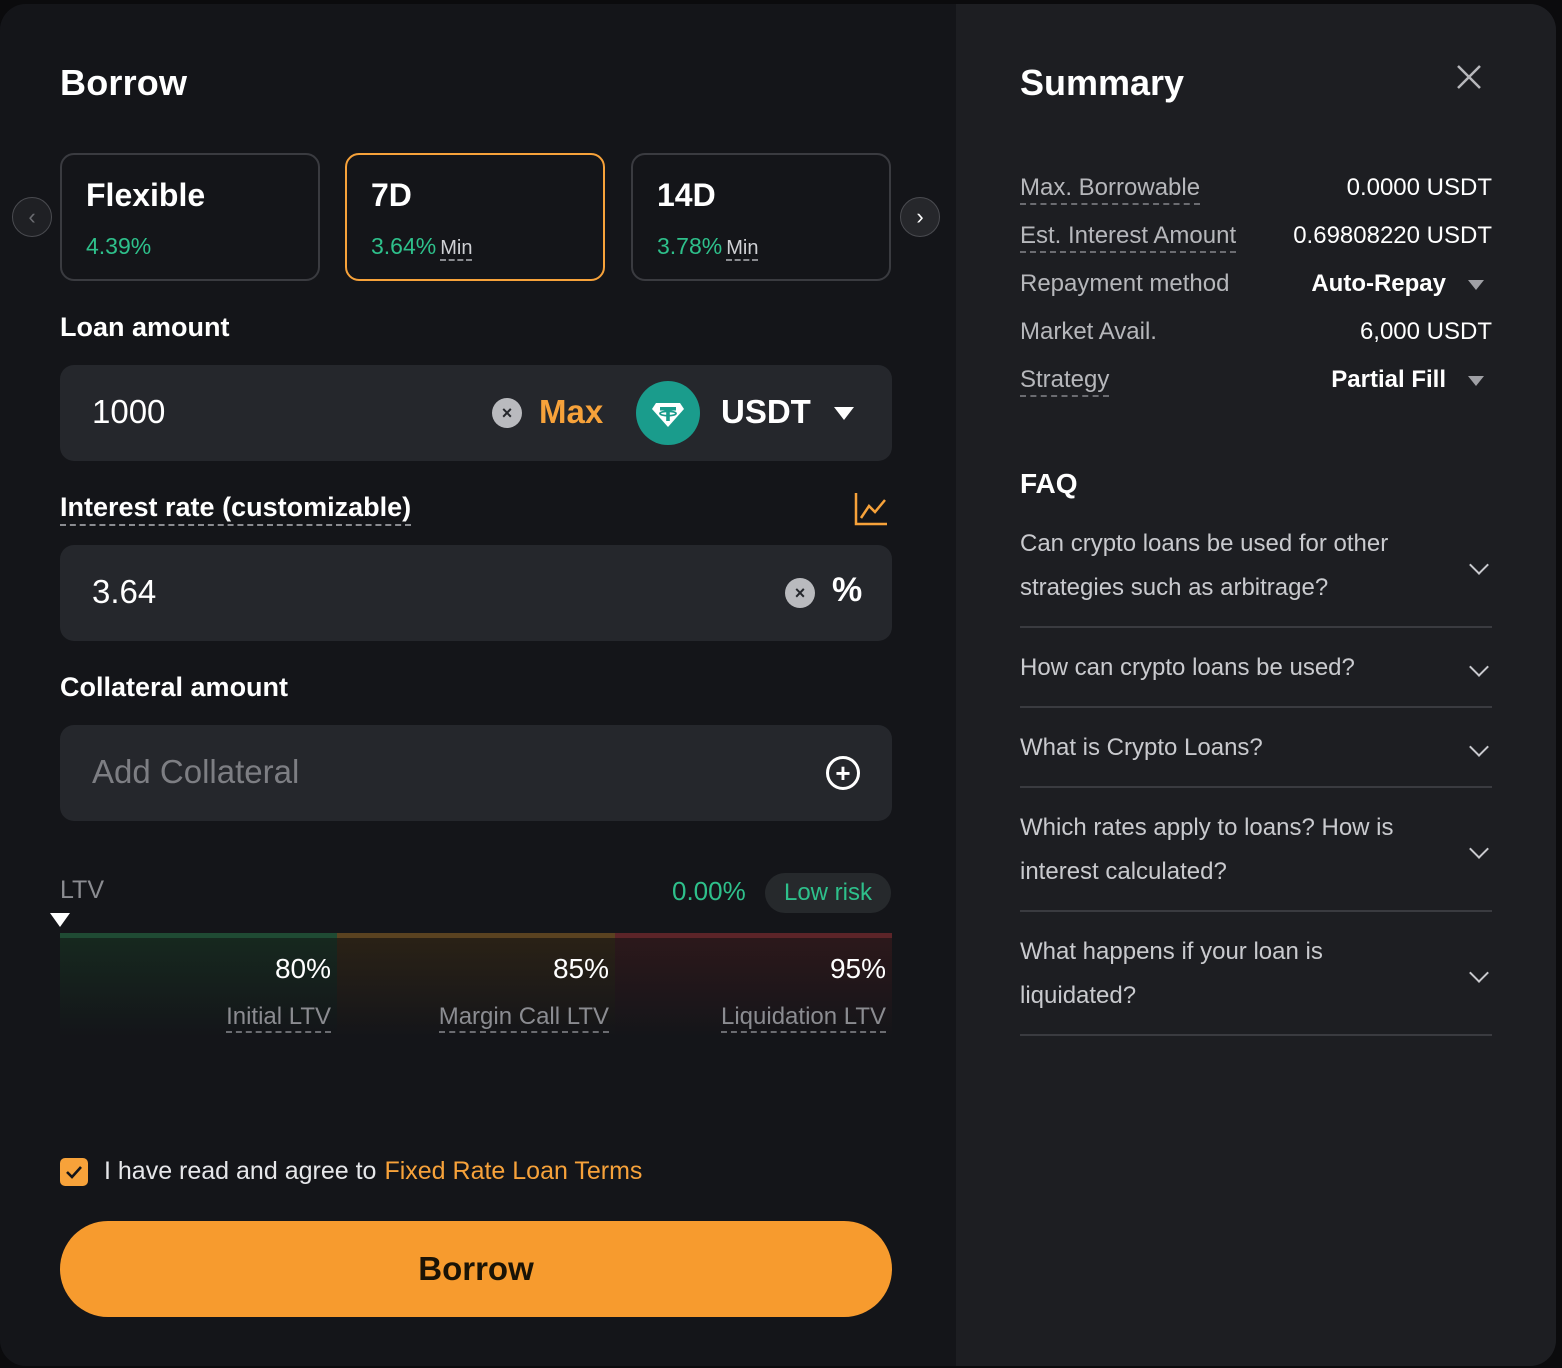 This screenshot has height=1368, width=1562. I want to click on term-name: 14D, so click(686, 195).